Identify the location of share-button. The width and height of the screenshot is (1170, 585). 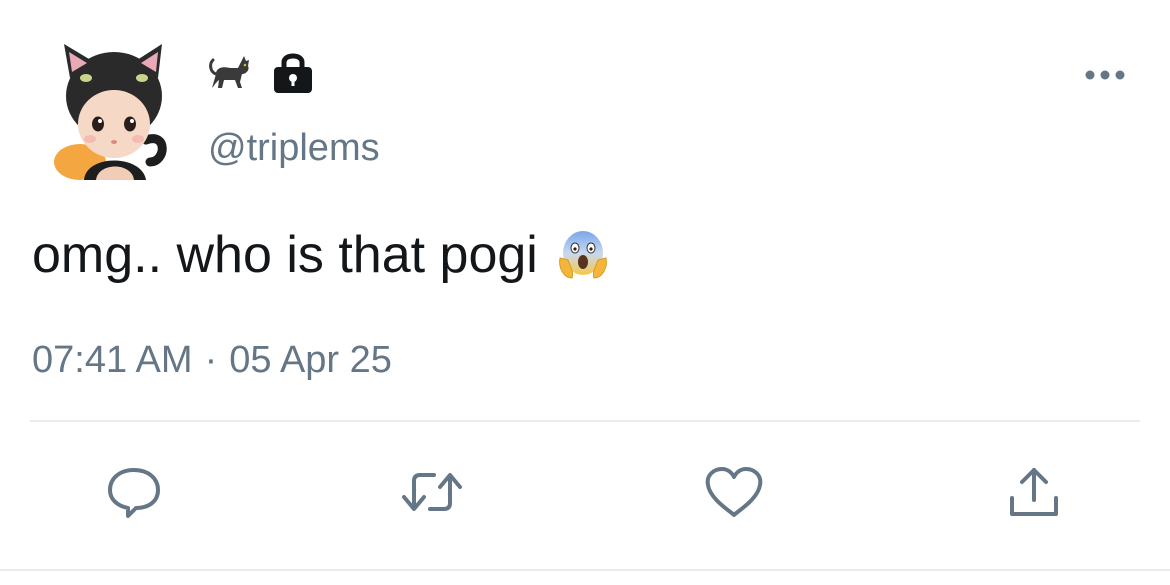
(1034, 492).